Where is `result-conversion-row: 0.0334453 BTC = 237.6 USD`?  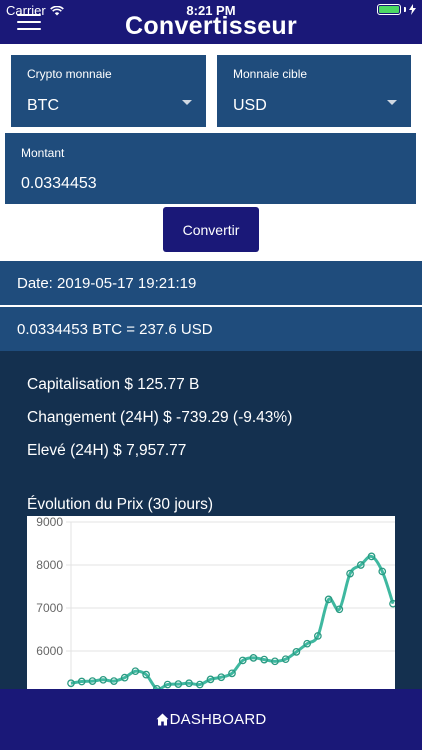
result-conversion-row: 0.0334453 BTC = 237.6 USD is located at coordinates (211, 329).